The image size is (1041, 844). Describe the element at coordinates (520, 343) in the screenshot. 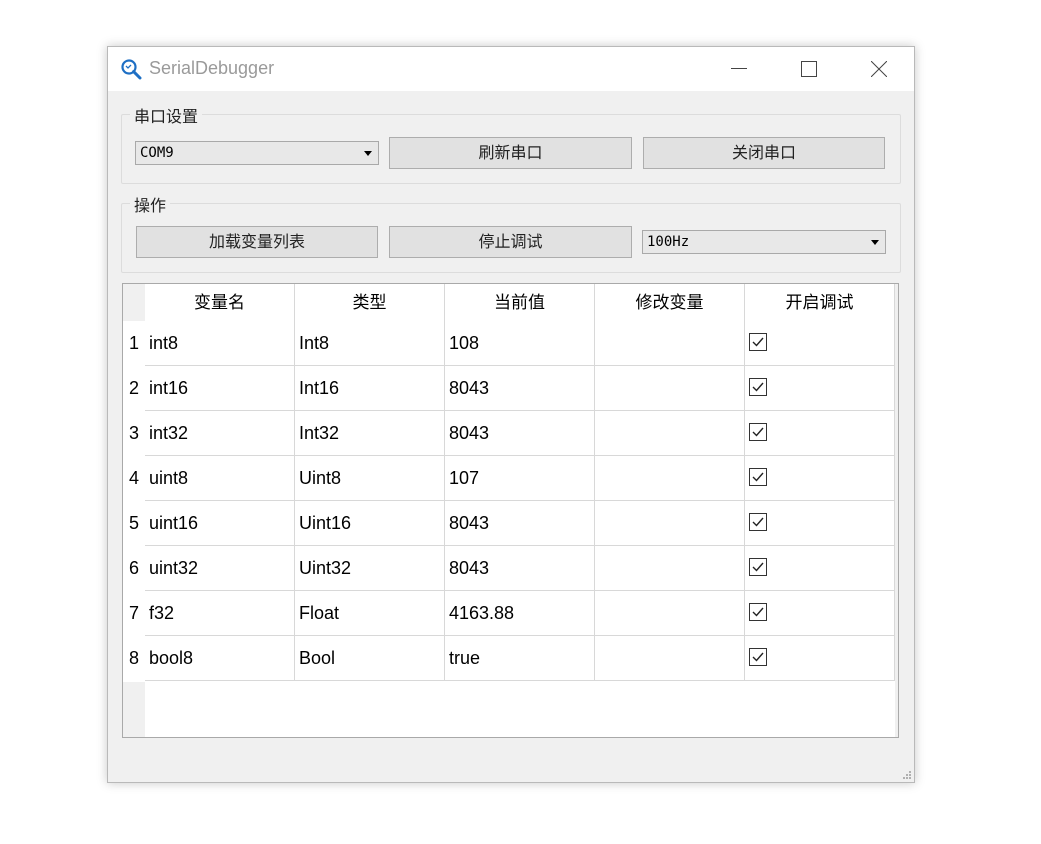

I see `cell-value: 108` at that location.